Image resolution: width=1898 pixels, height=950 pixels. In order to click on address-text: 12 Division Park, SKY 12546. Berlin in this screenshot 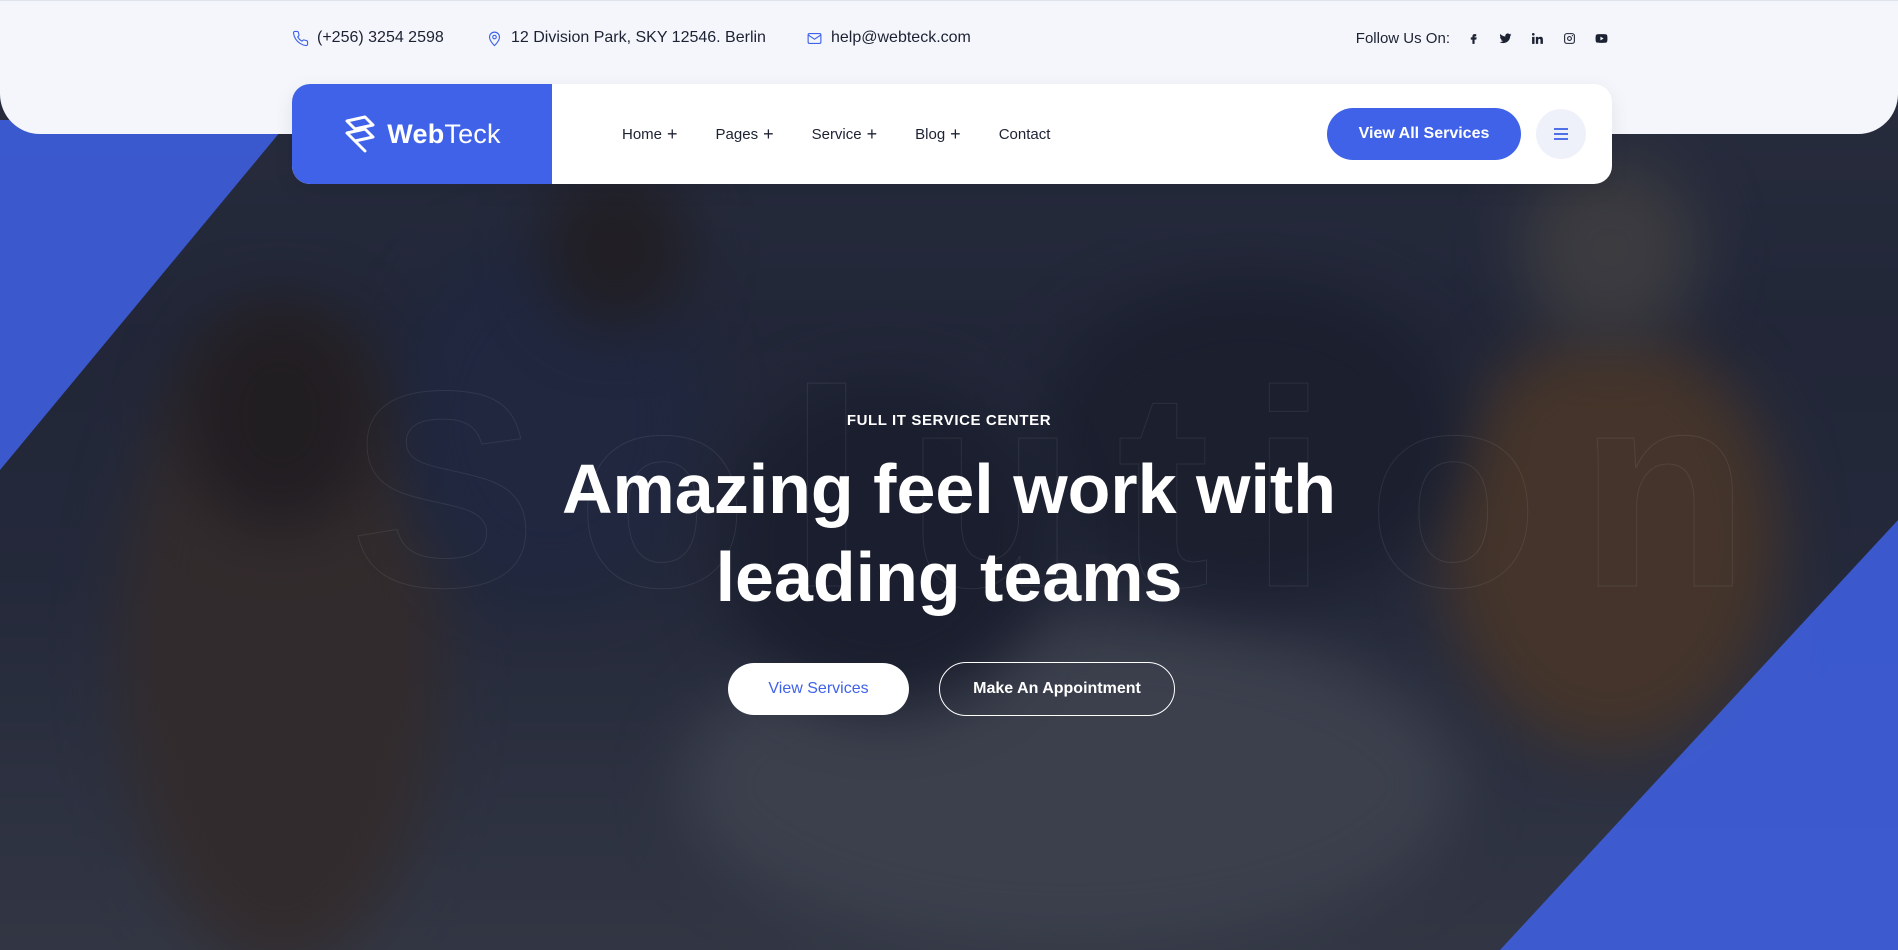, I will do `click(638, 37)`.